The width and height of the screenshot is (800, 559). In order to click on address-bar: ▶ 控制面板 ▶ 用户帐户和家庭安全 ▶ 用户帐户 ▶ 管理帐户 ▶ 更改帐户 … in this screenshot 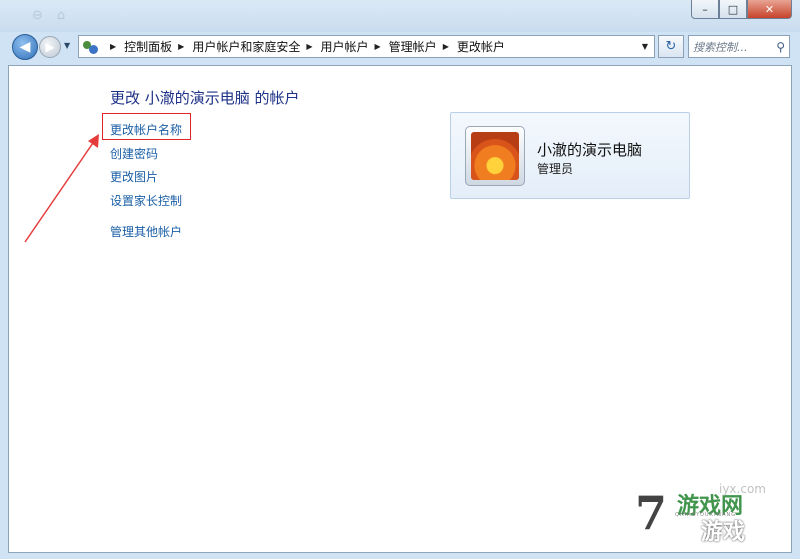, I will do `click(366, 46)`.